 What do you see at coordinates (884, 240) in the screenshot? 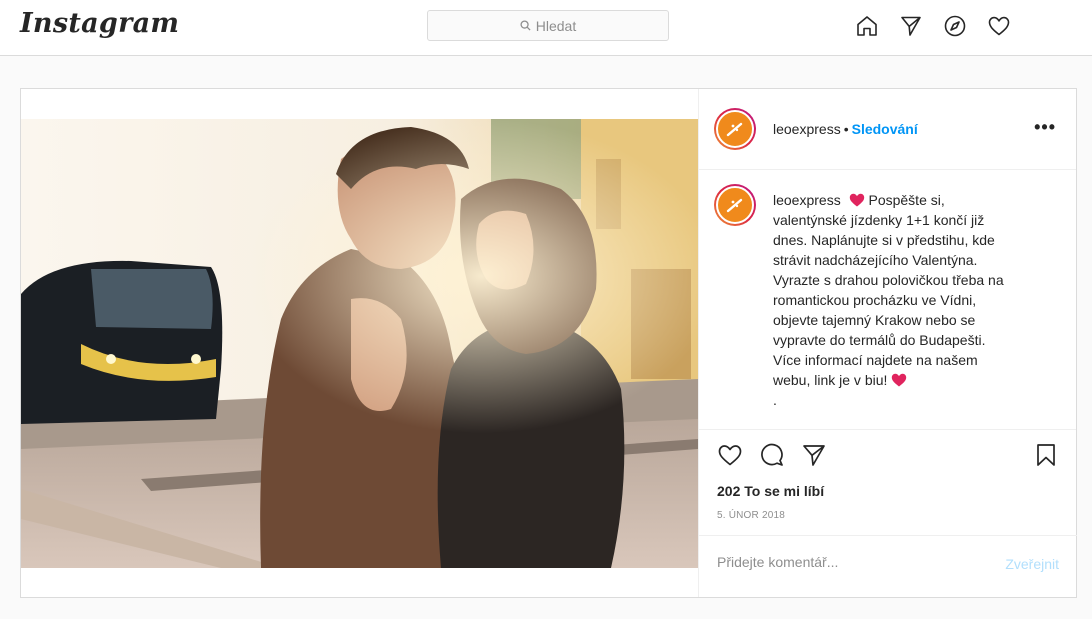
I see `caption-line: dnes. Naplánujte si v předstihu, kde` at bounding box center [884, 240].